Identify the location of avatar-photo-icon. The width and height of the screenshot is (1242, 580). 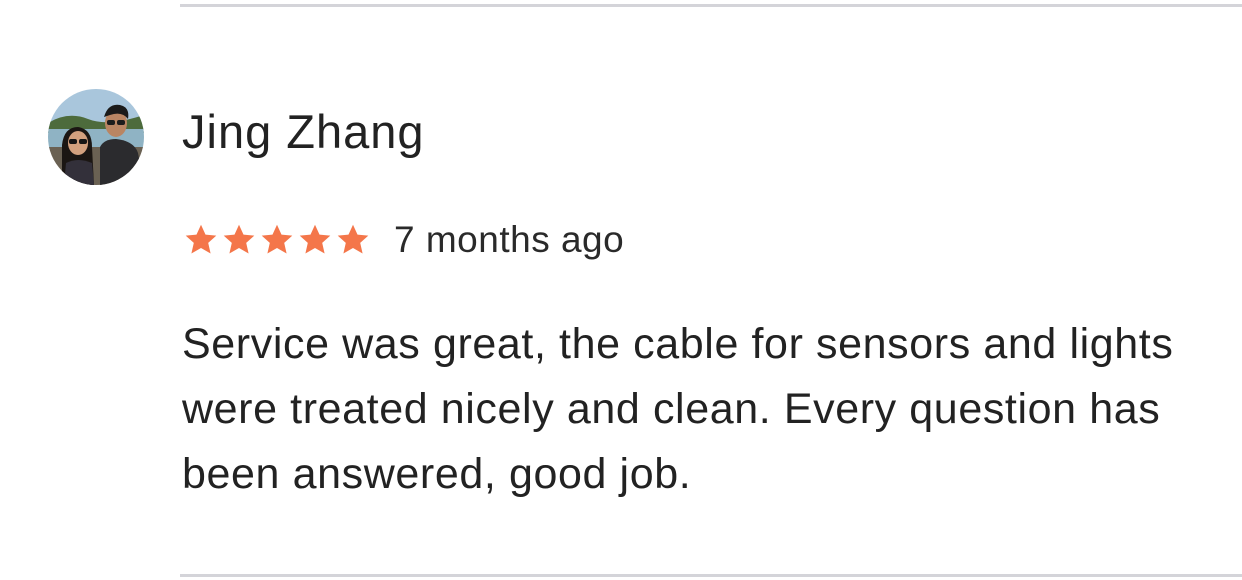
(96, 137).